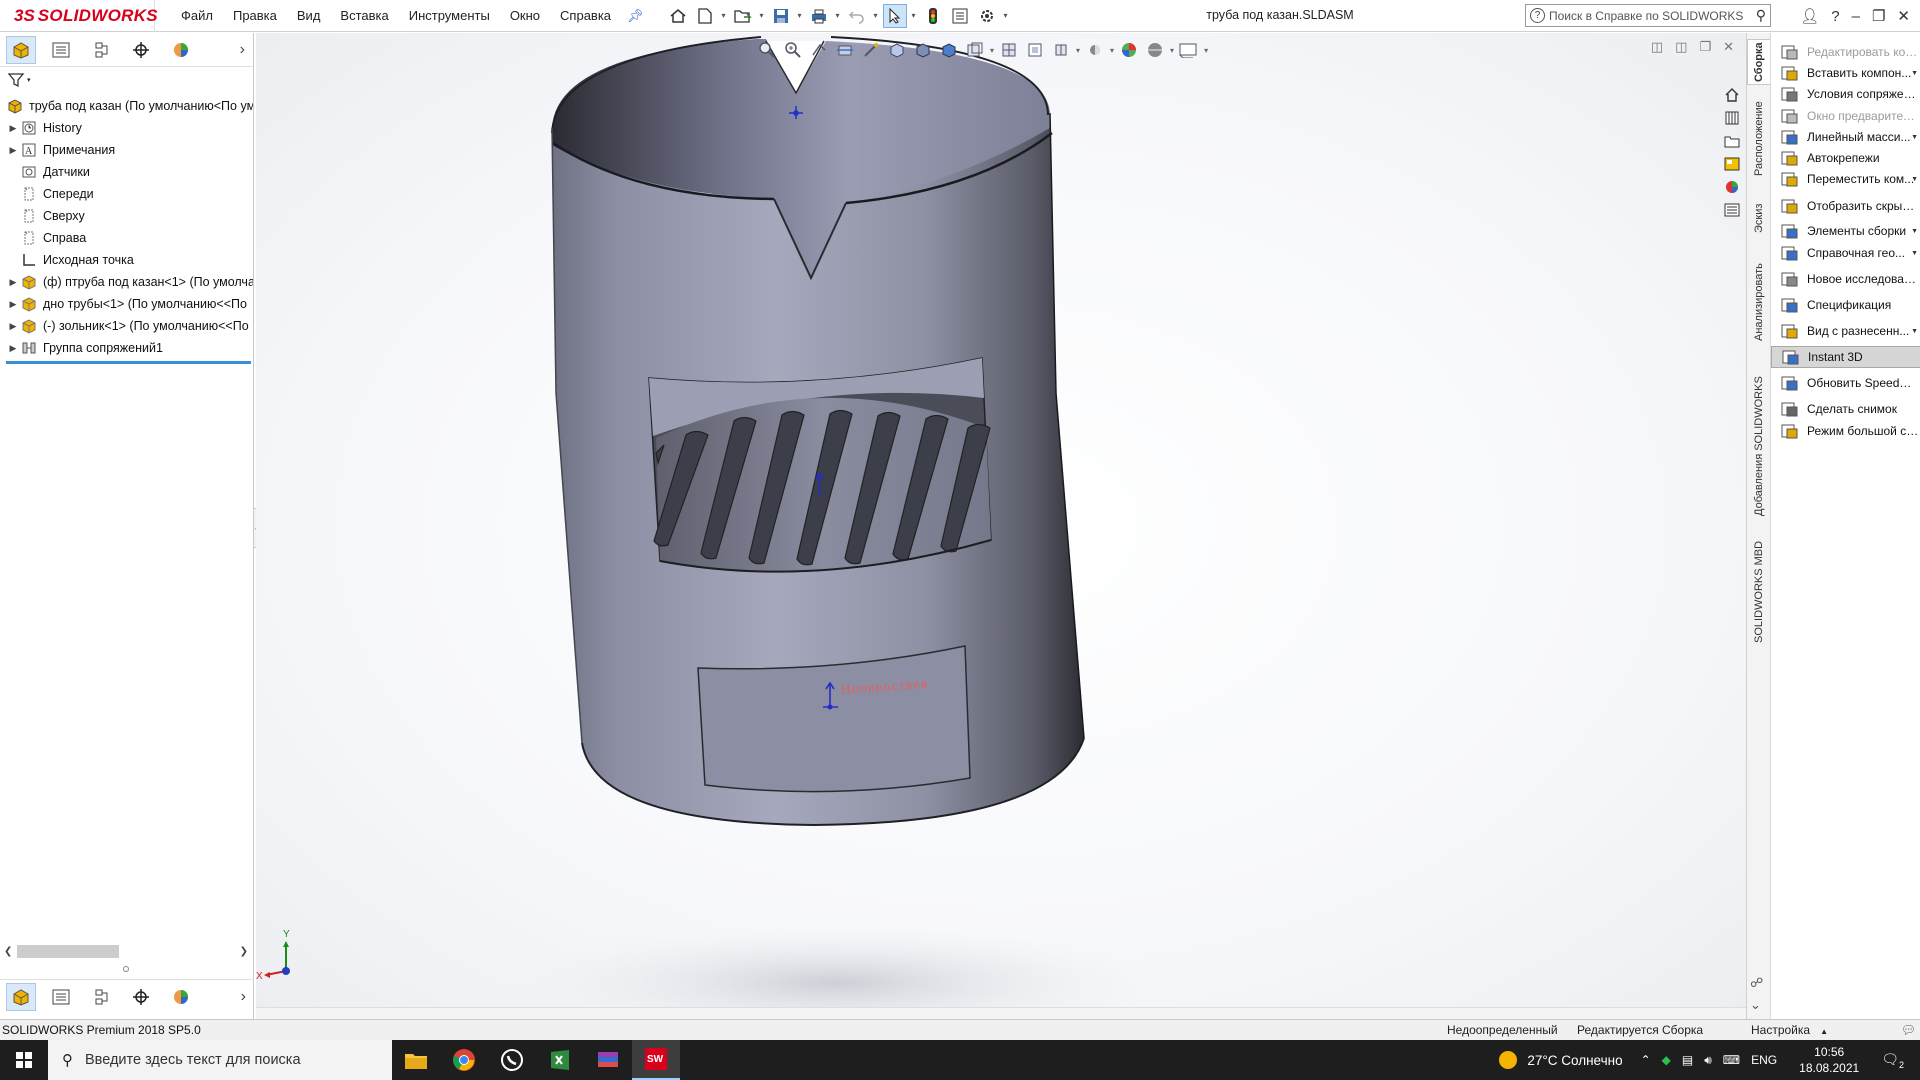 The image size is (1920, 1080). I want to click on scene-dropdown-icon: ▾, so click(1172, 50).